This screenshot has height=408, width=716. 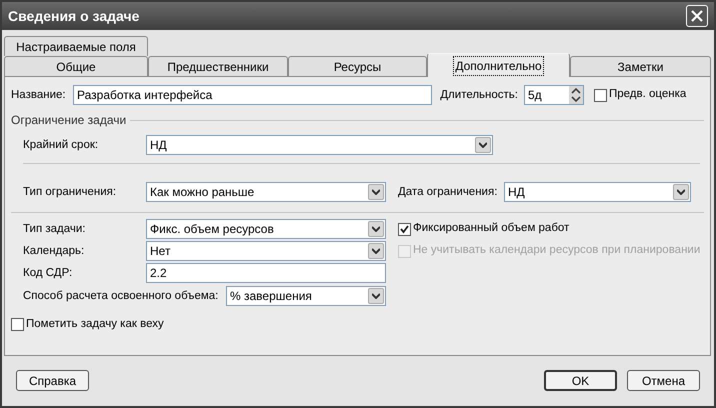 What do you see at coordinates (266, 192) in the screenshot?
I see `dropdown: Как можно раньше` at bounding box center [266, 192].